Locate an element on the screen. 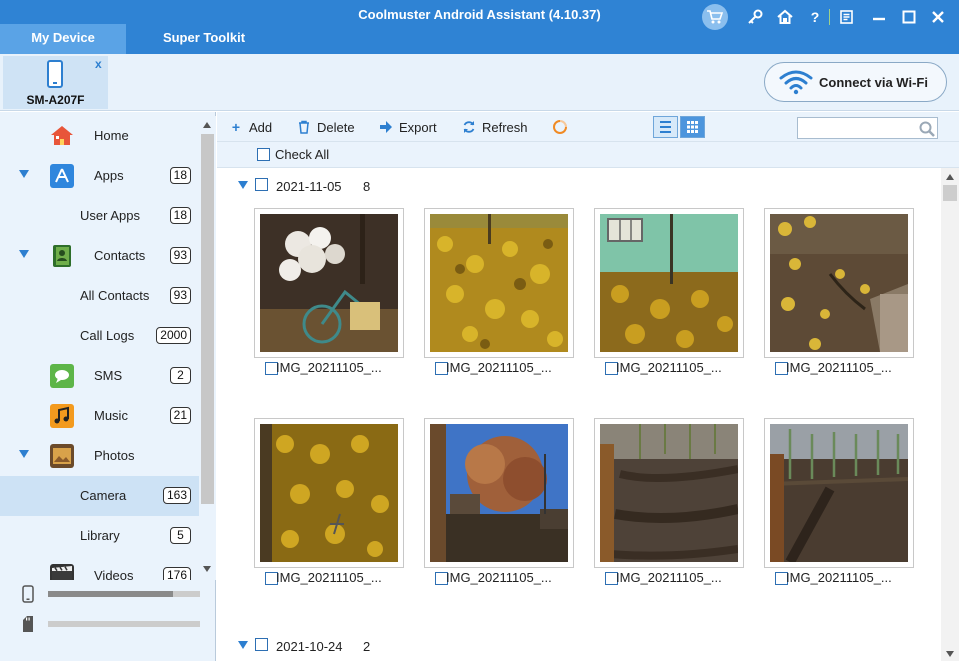 The image size is (959, 661). list-view-button is located at coordinates (665, 127).